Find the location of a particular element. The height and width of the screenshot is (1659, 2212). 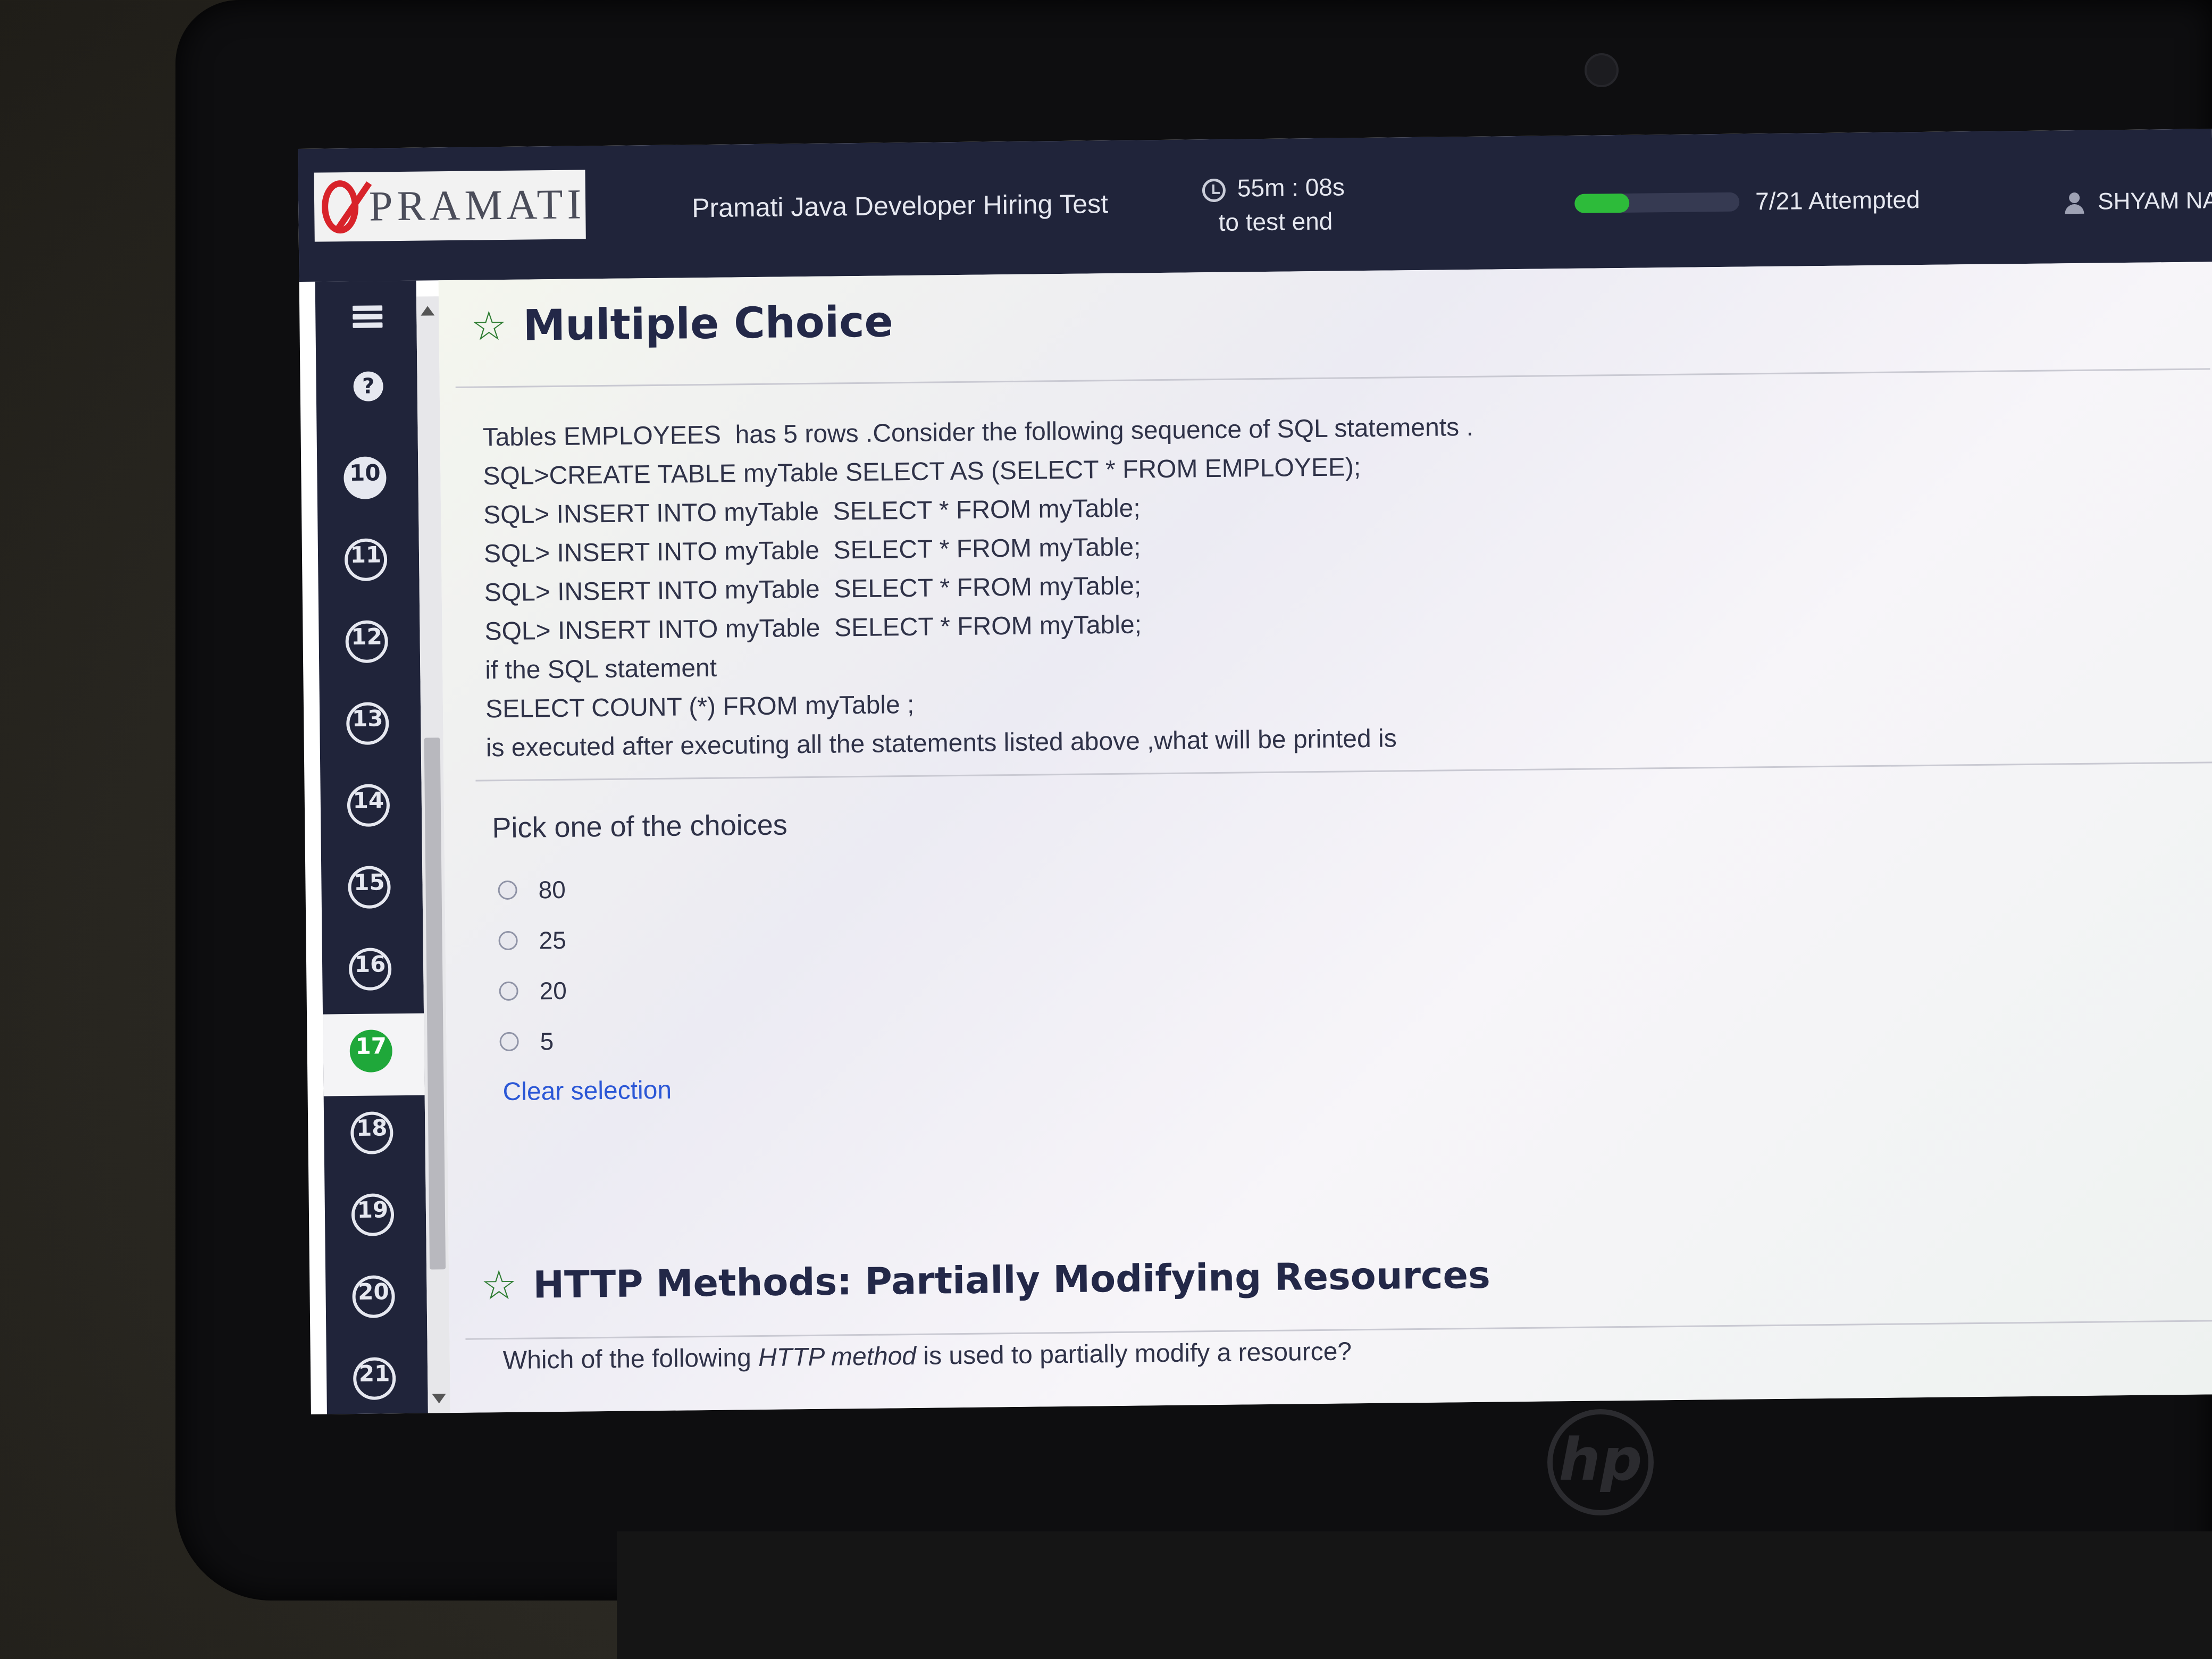

question2-text-emphasis: HTTP method is located at coordinates (837, 1357).